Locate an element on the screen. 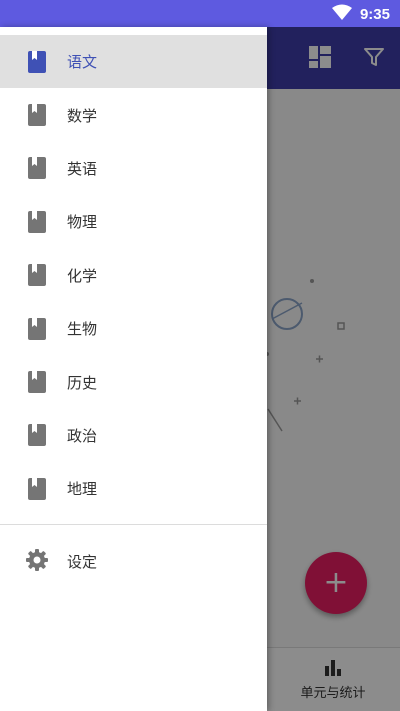 The height and width of the screenshot is (711, 400). drawer-item-label: 化学 is located at coordinates (82, 275).